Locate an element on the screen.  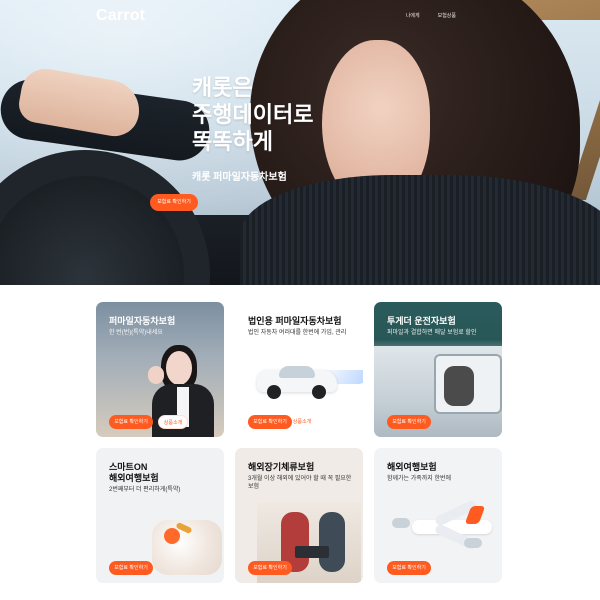
brand-logo: Carrot is located at coordinates (120, 16).